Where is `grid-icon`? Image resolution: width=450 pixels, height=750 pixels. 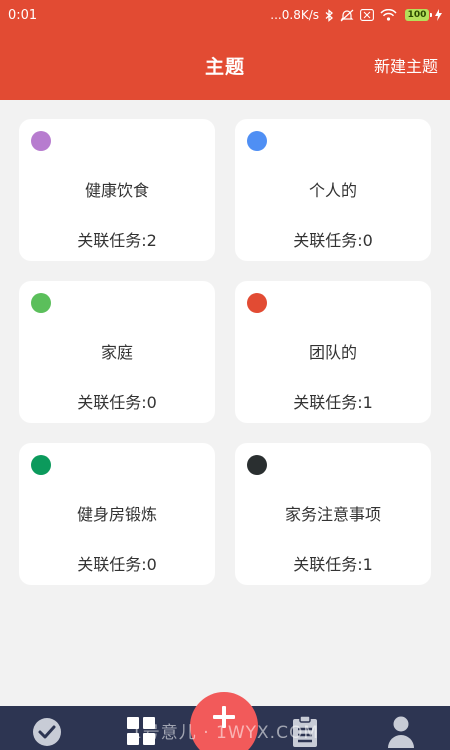
grid-icon is located at coordinates (141, 733).